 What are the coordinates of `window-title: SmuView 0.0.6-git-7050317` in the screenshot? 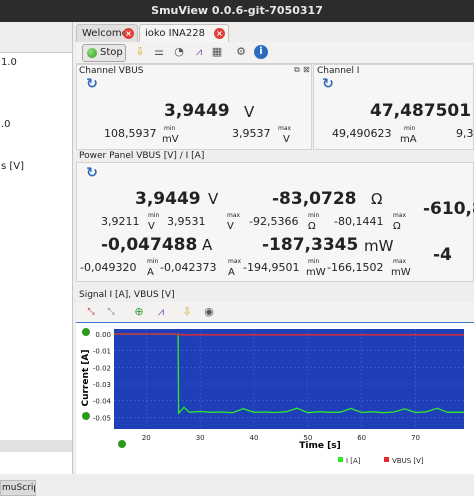 It's located at (237, 11).